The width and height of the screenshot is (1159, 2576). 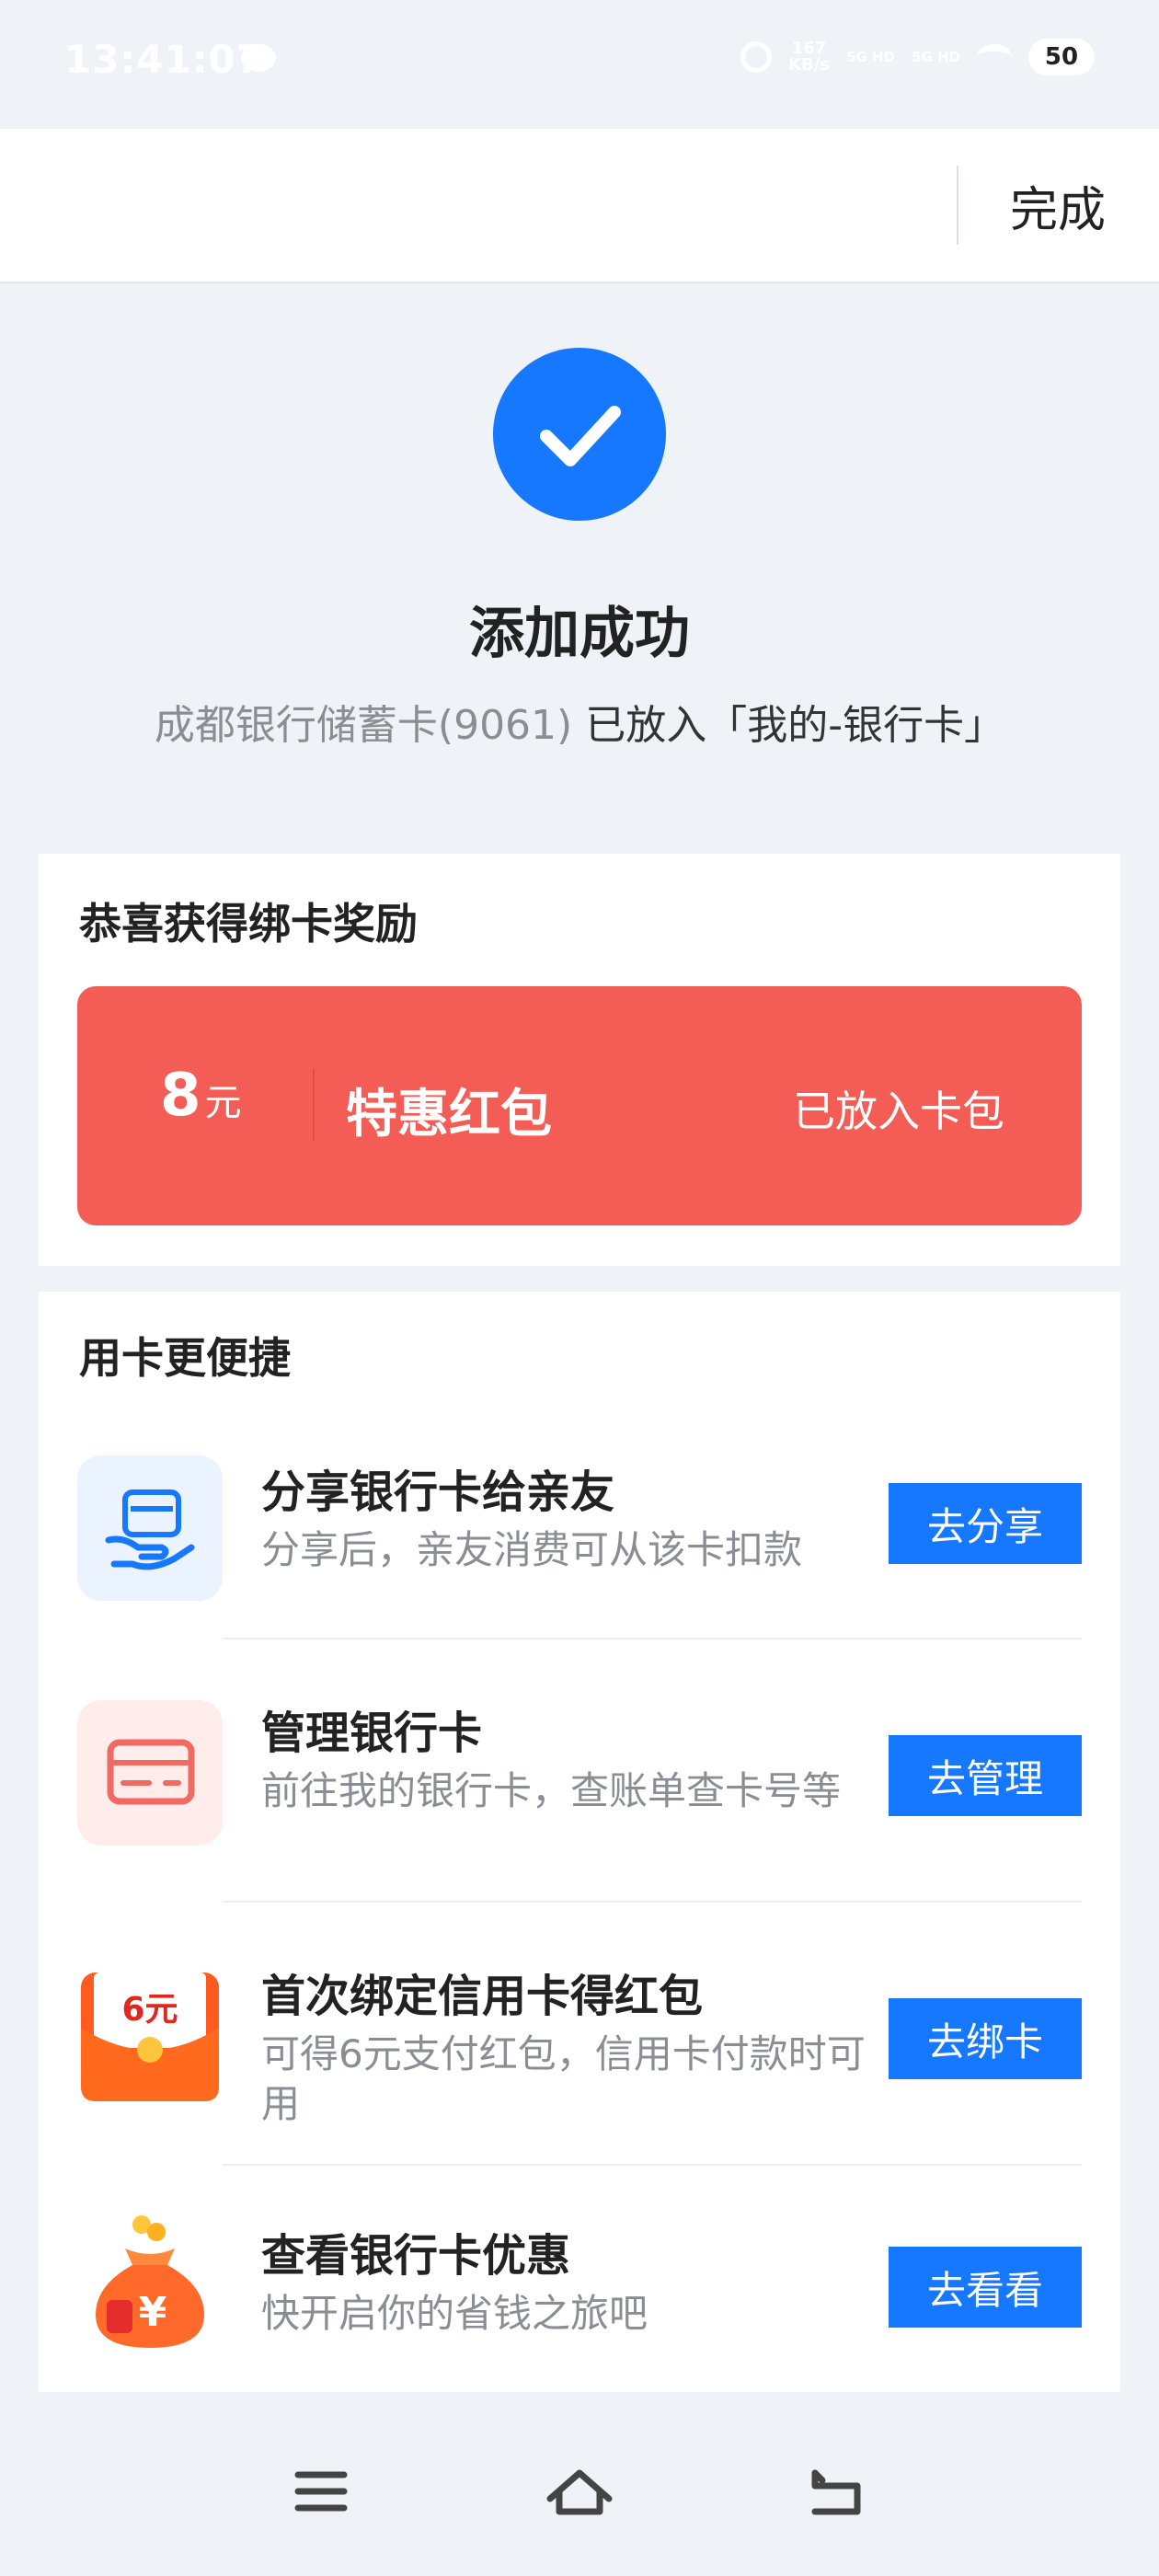 What do you see at coordinates (809, 57) in the screenshot?
I see `net-speed: 167 KB/s` at bounding box center [809, 57].